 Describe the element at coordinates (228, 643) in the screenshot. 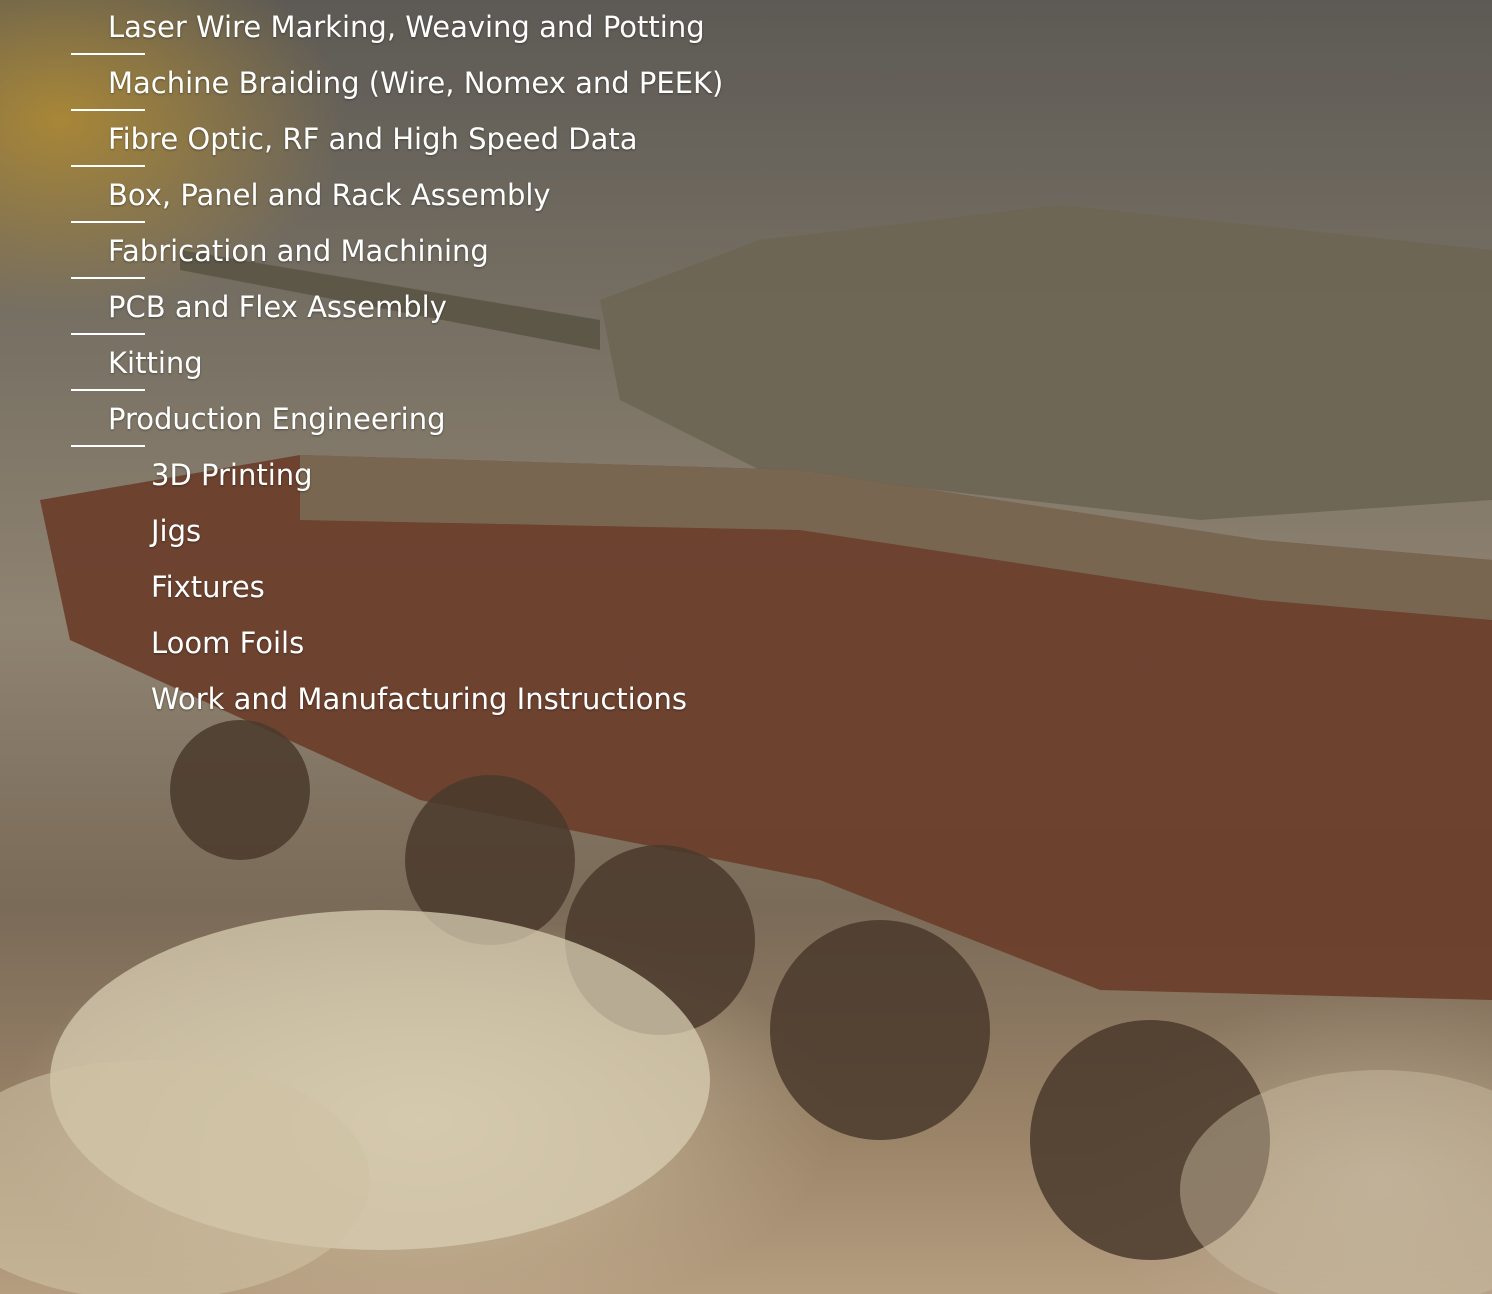

I see `service-subitem-loom-foils: Loom Foils` at that location.